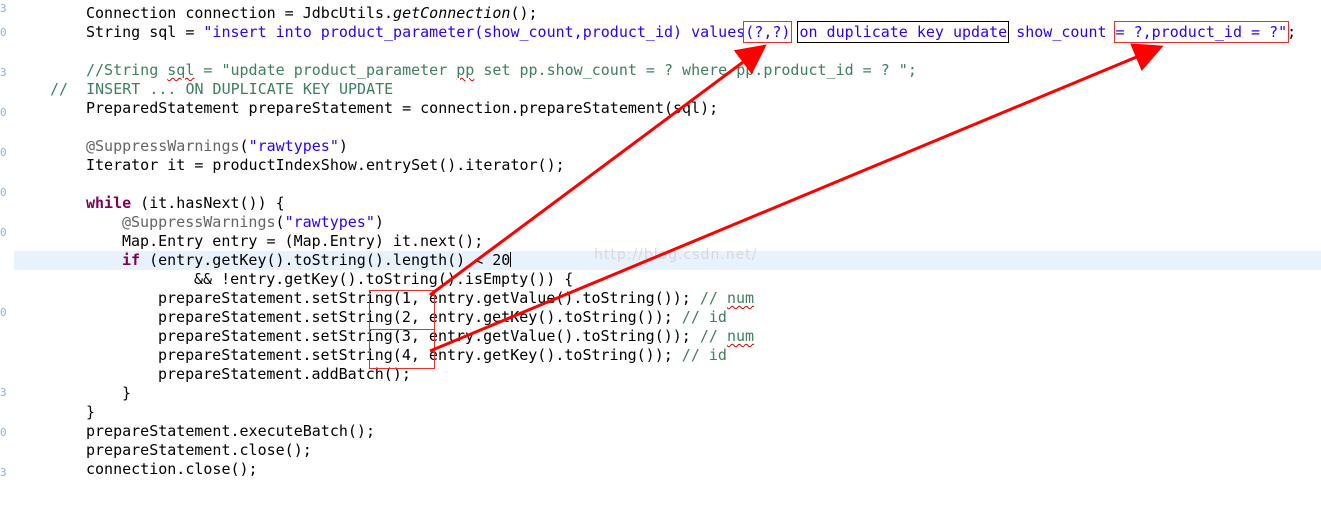 The image size is (1321, 517). What do you see at coordinates (598, 170) in the screenshot?
I see `arrow-to-values-placeholders` at bounding box center [598, 170].